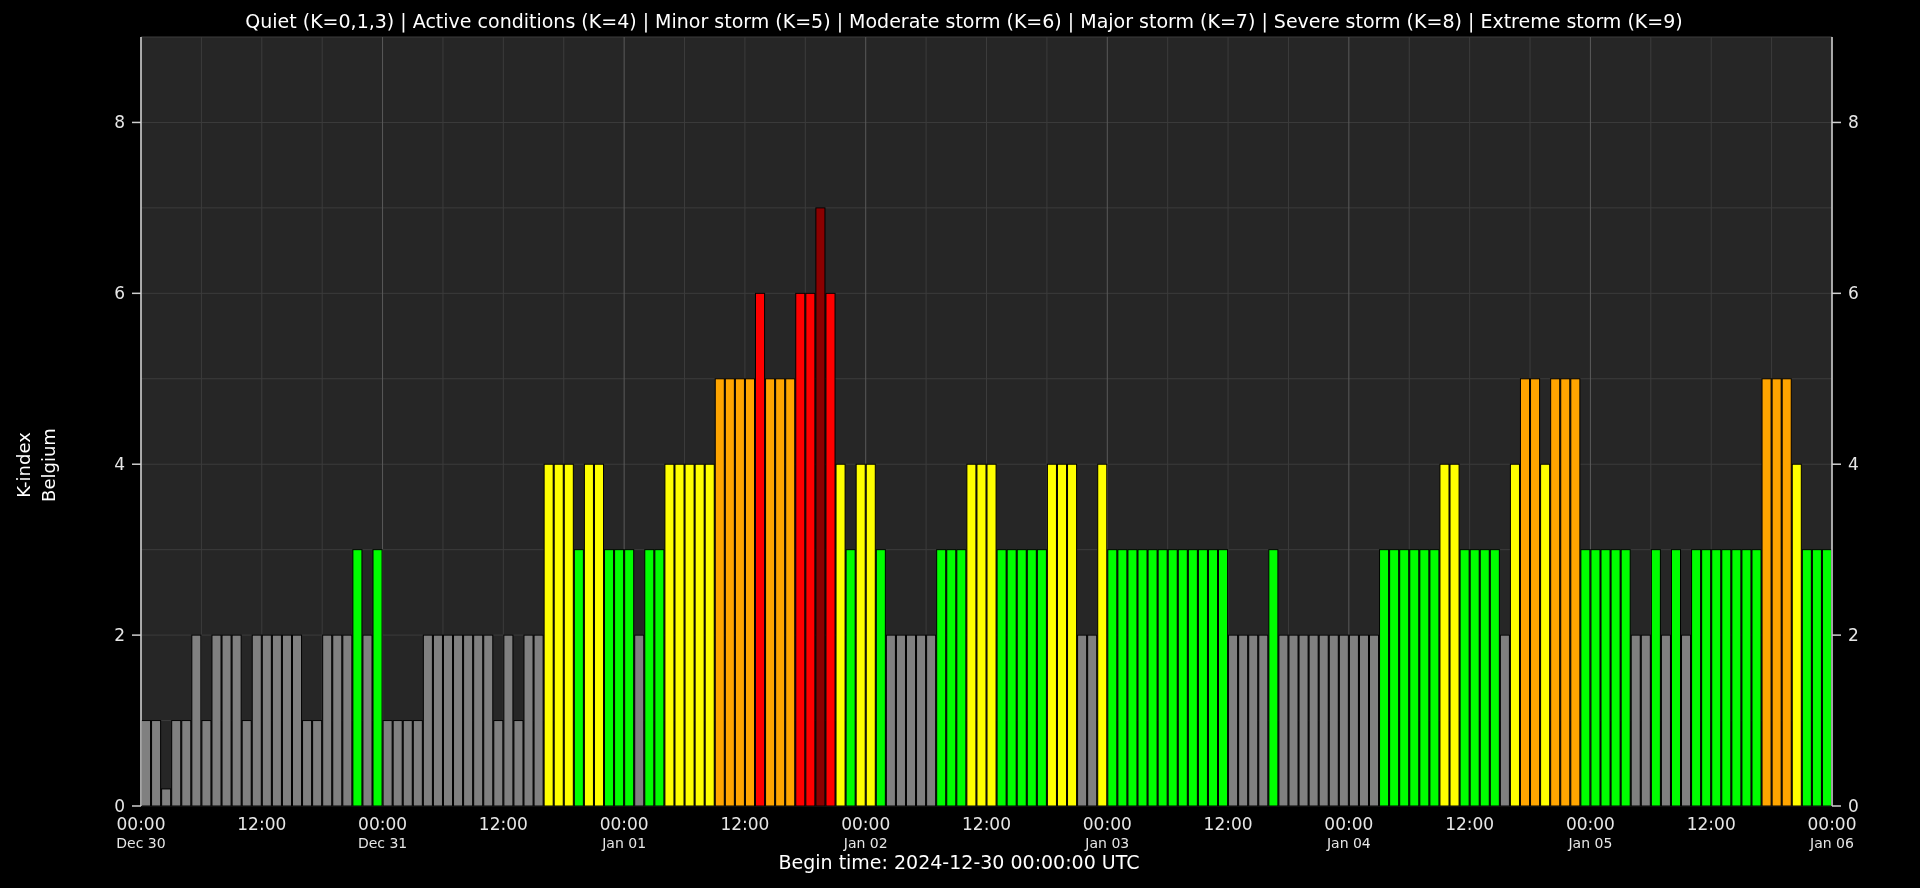 This screenshot has height=888, width=1920. Describe the element at coordinates (23, 465) in the screenshot. I see `series-label: K-index` at that location.